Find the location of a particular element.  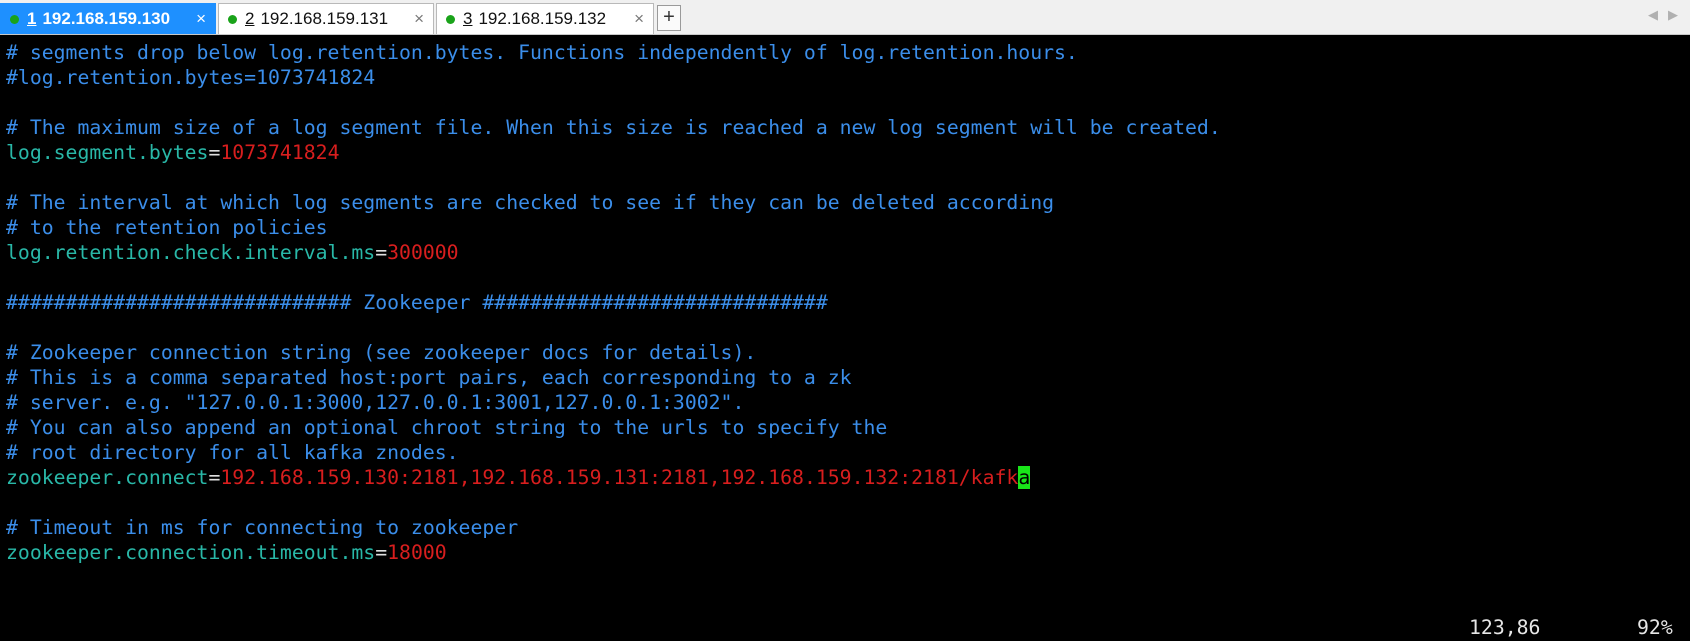

tab-number: 3 is located at coordinates (468, 18).